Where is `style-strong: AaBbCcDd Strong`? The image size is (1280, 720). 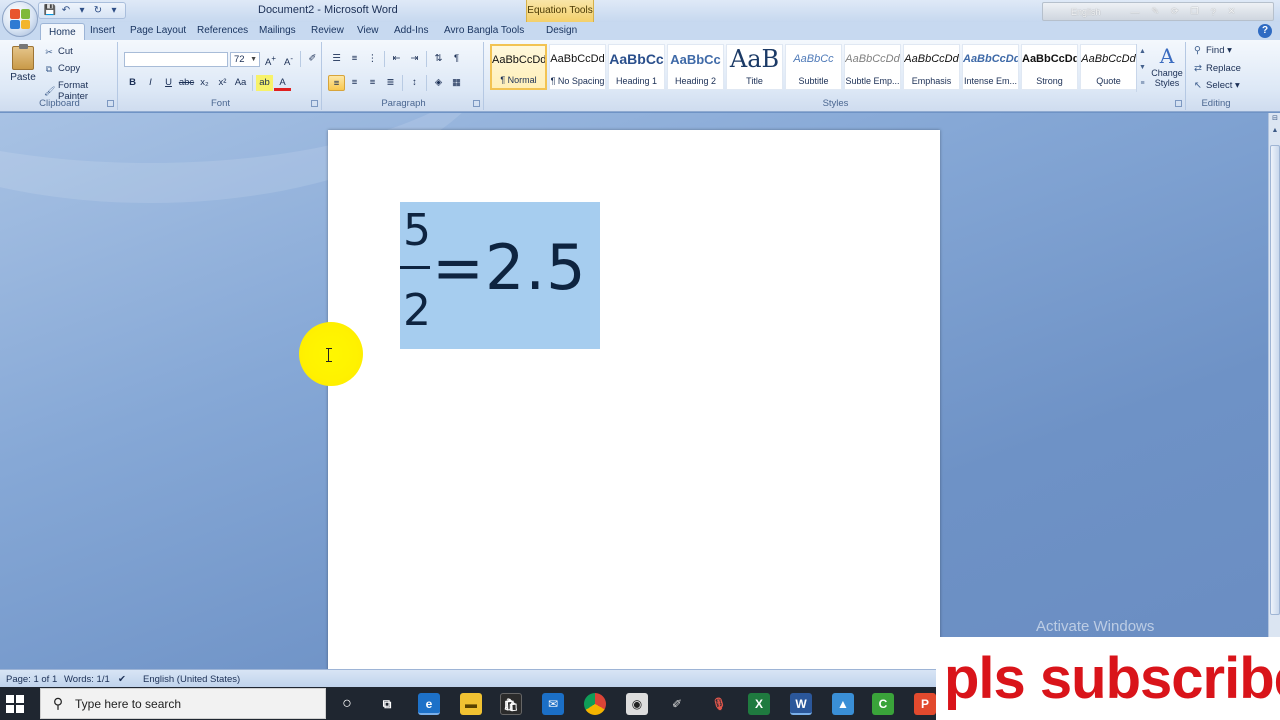 style-strong: AaBbCcDd Strong is located at coordinates (1049, 67).